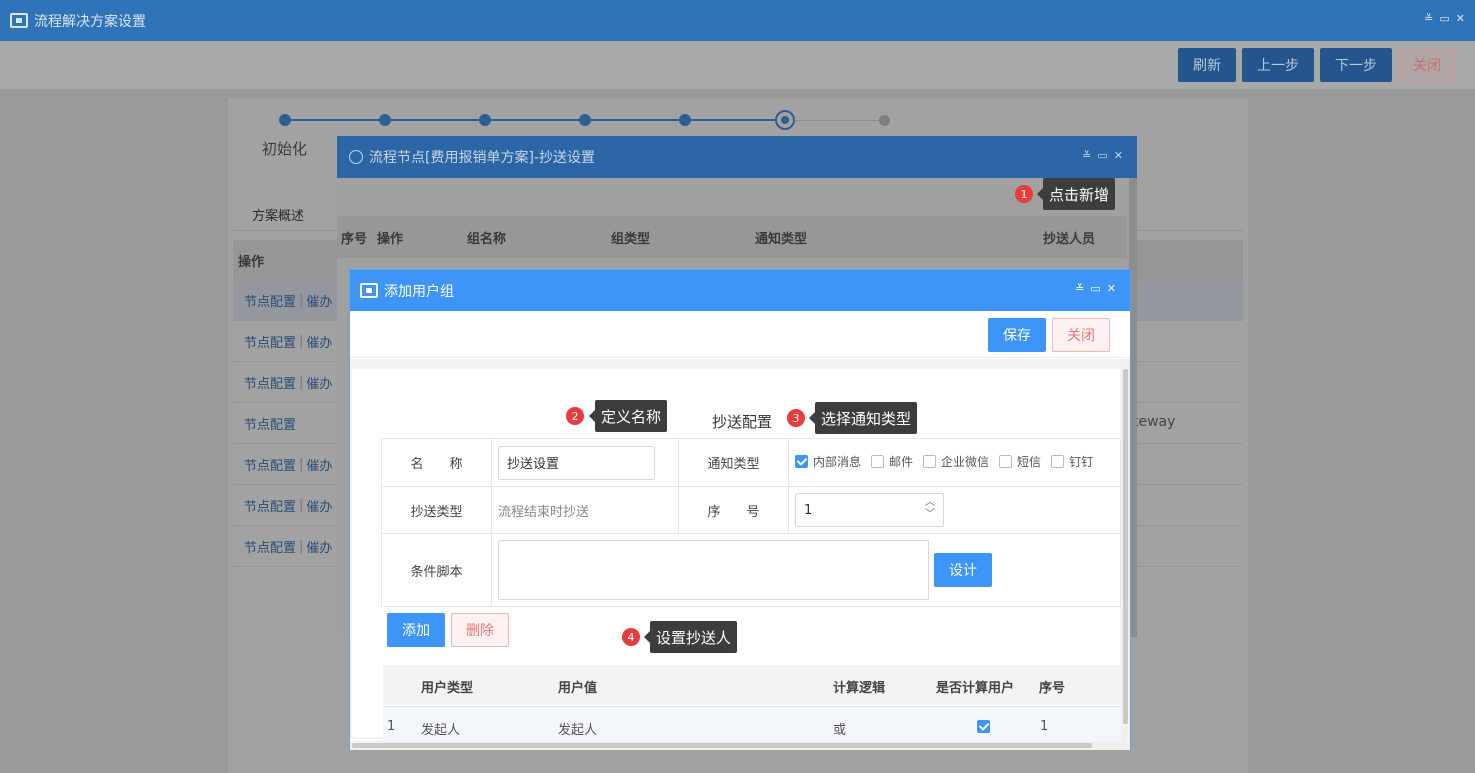 The width and height of the screenshot is (1475, 773). What do you see at coordinates (801, 461) in the screenshot?
I see `checkbox-checked-icon` at bounding box center [801, 461].